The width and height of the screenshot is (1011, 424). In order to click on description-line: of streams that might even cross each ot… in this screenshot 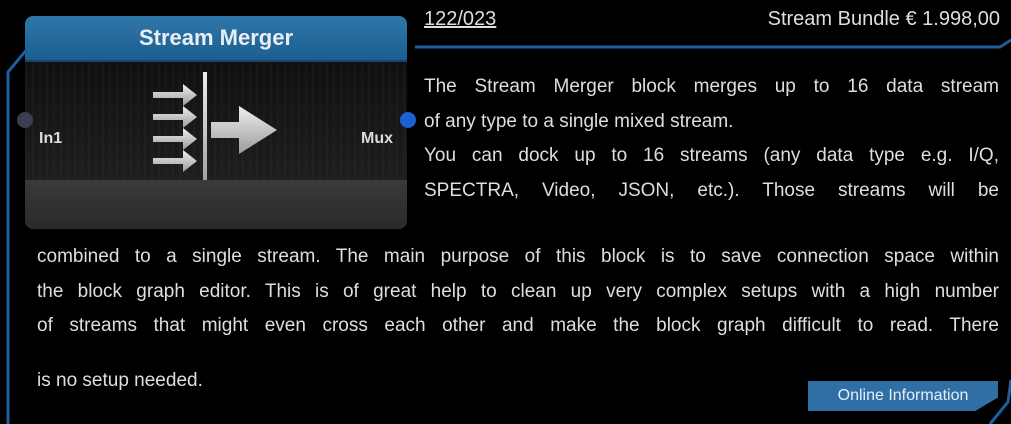, I will do `click(518, 326)`.